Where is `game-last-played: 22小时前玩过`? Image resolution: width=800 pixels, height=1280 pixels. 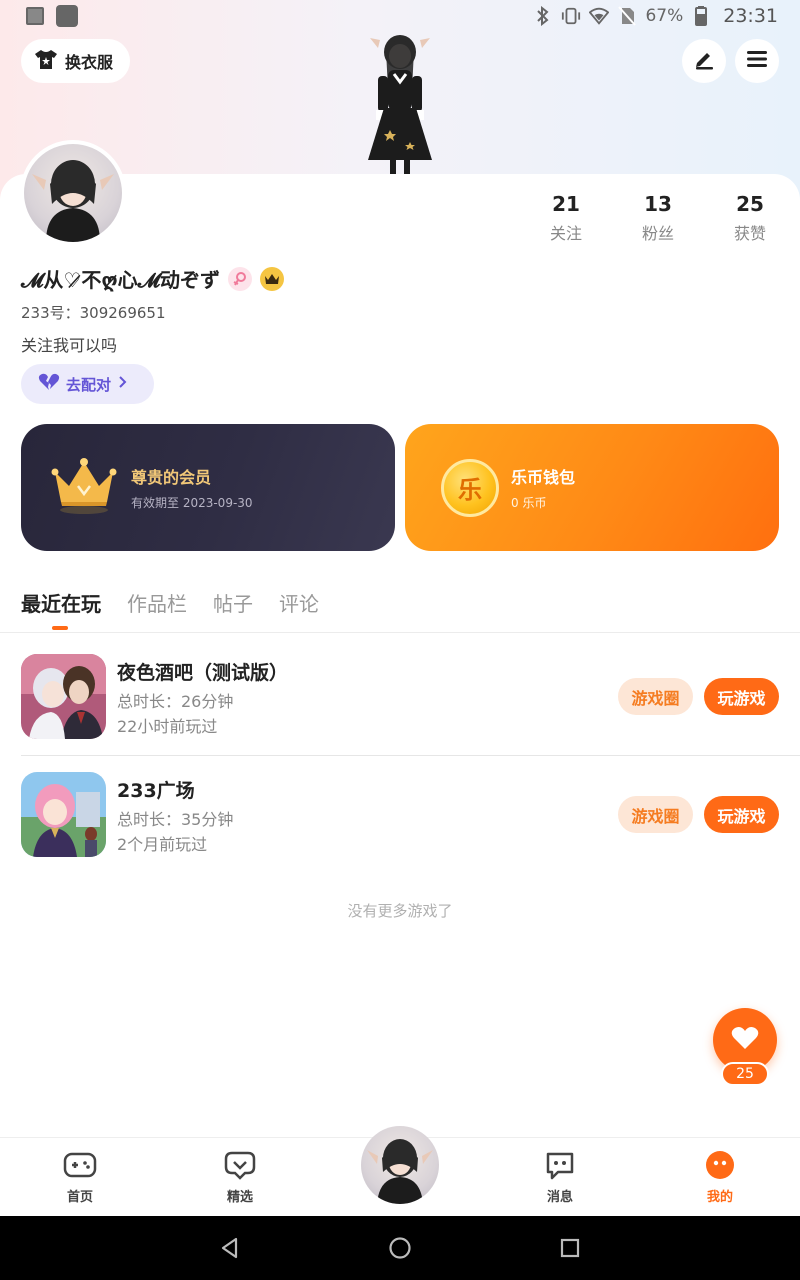
game-last-played: 22小时前玩过 is located at coordinates (167, 726).